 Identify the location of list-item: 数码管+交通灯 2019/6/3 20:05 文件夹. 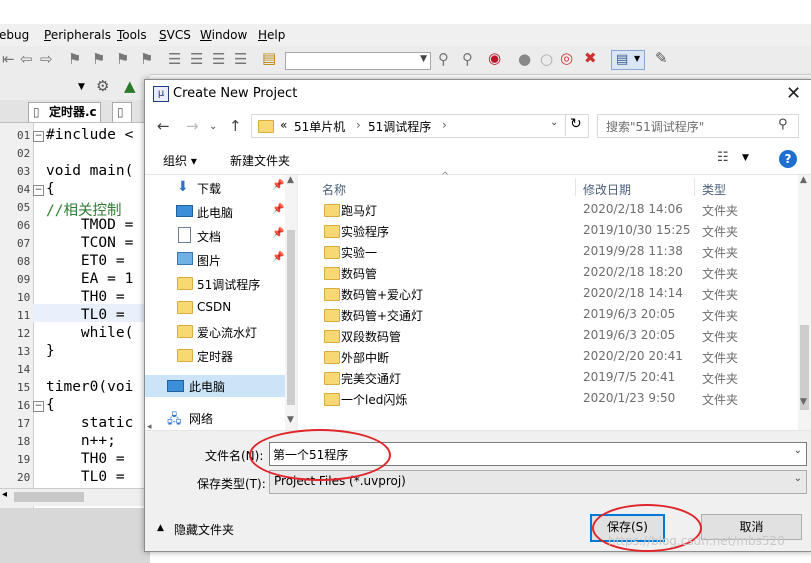
(548, 314).